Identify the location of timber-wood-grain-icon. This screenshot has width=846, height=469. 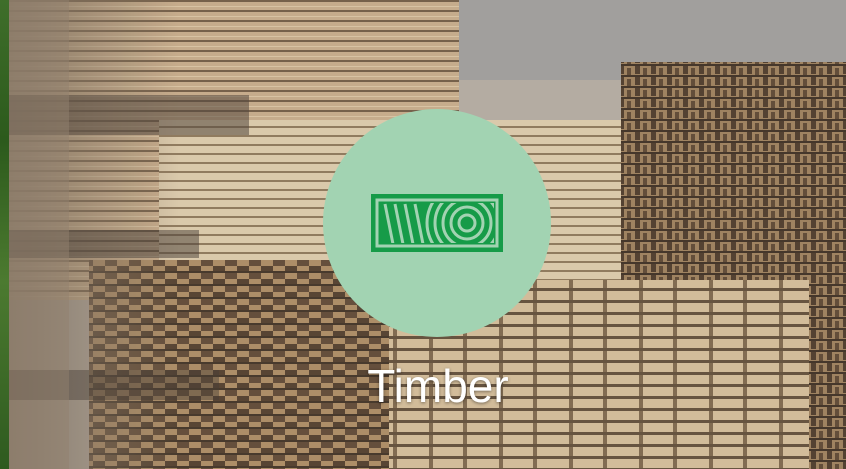
(437, 223).